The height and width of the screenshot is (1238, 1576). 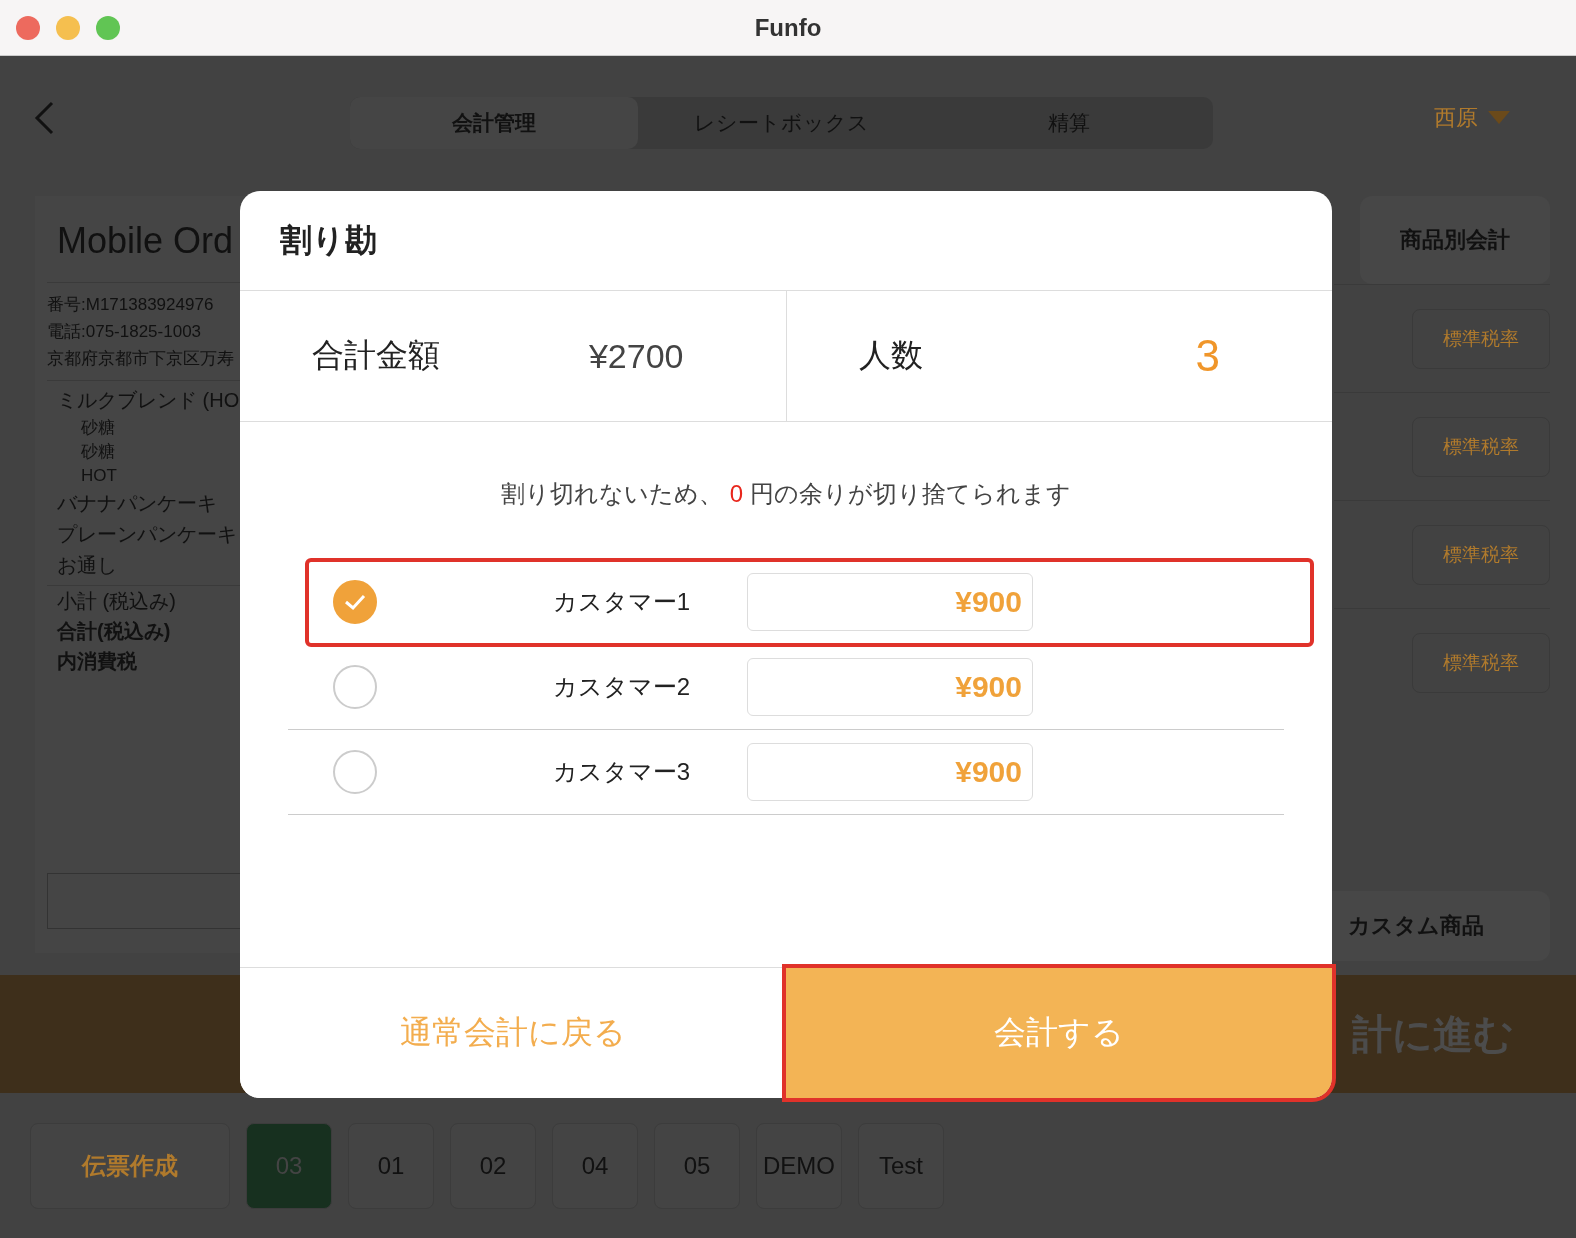 I want to click on caret-icon, so click(x=1499, y=118).